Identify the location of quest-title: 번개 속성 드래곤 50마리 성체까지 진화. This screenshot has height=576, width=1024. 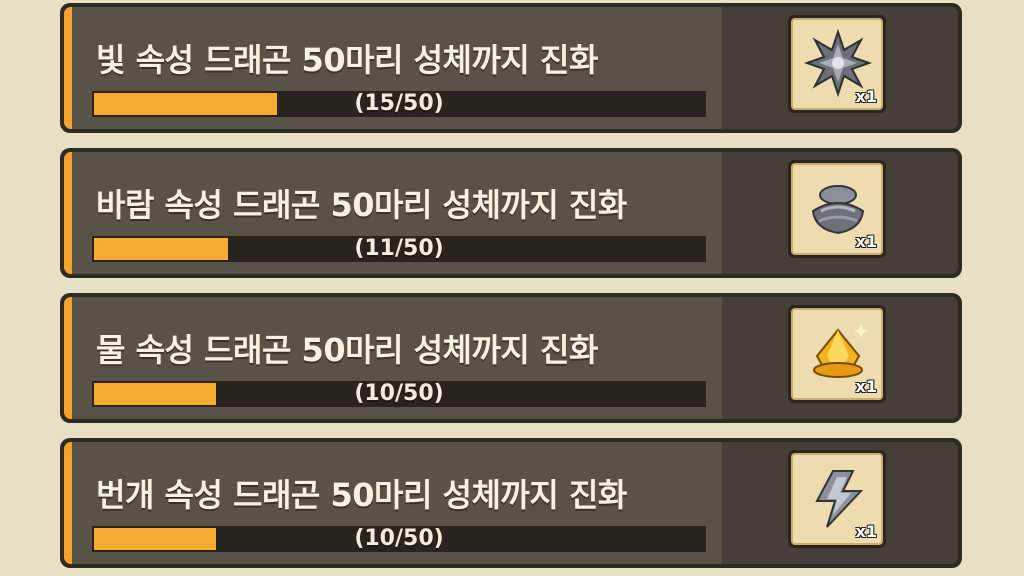
(361, 495).